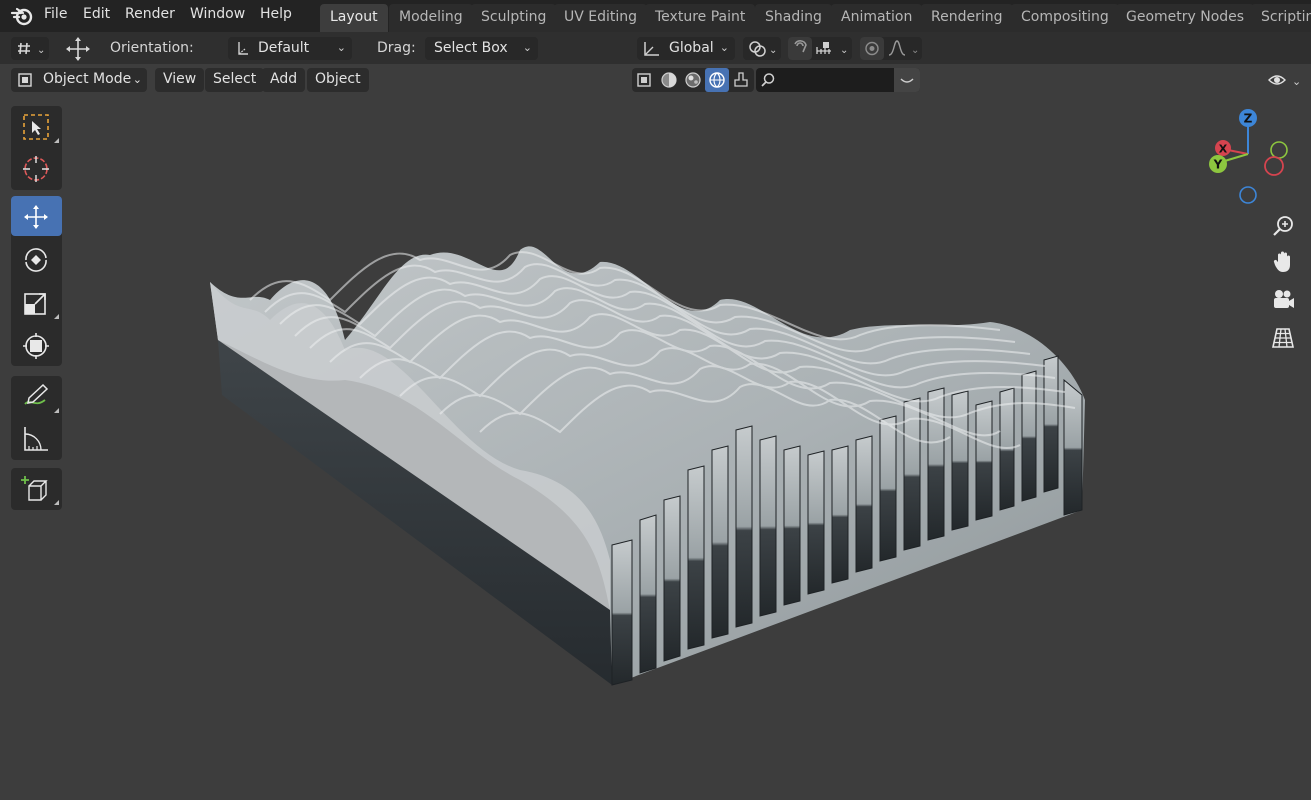 The image size is (1311, 800). I want to click on tab-animation: Animation, so click(877, 18).